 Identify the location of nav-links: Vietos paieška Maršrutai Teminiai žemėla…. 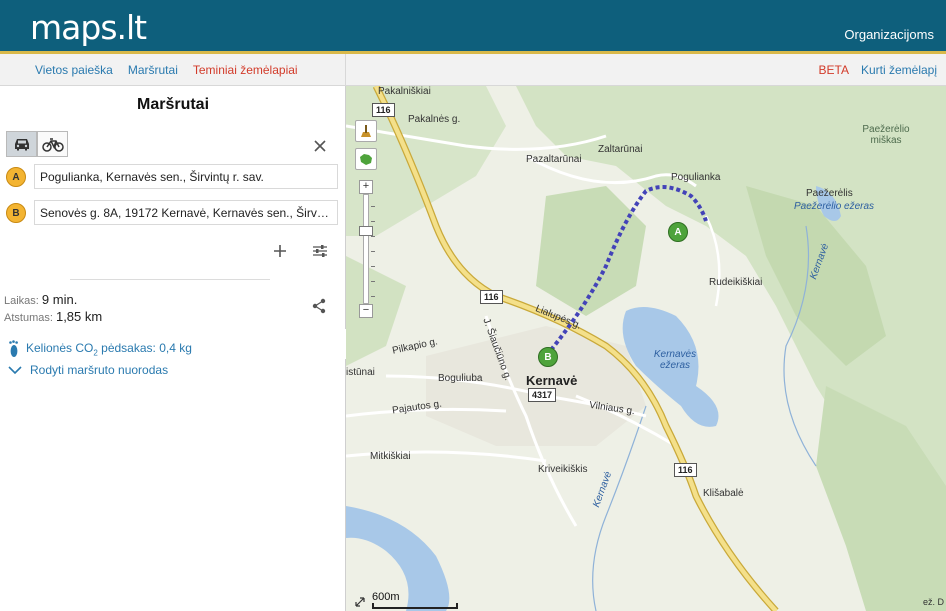
(166, 70).